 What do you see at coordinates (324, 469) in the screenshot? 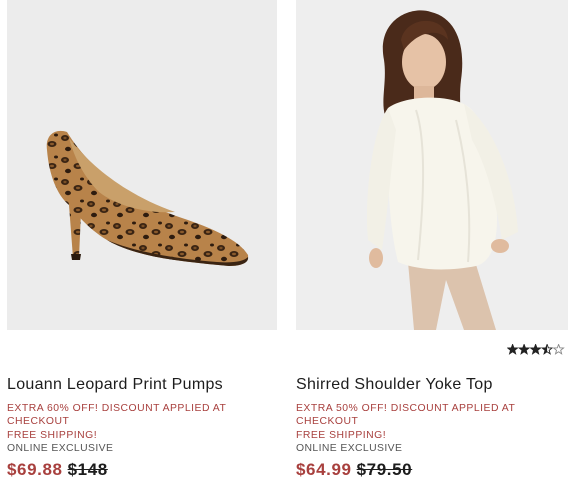
I see `sale-price: $64.99` at bounding box center [324, 469].